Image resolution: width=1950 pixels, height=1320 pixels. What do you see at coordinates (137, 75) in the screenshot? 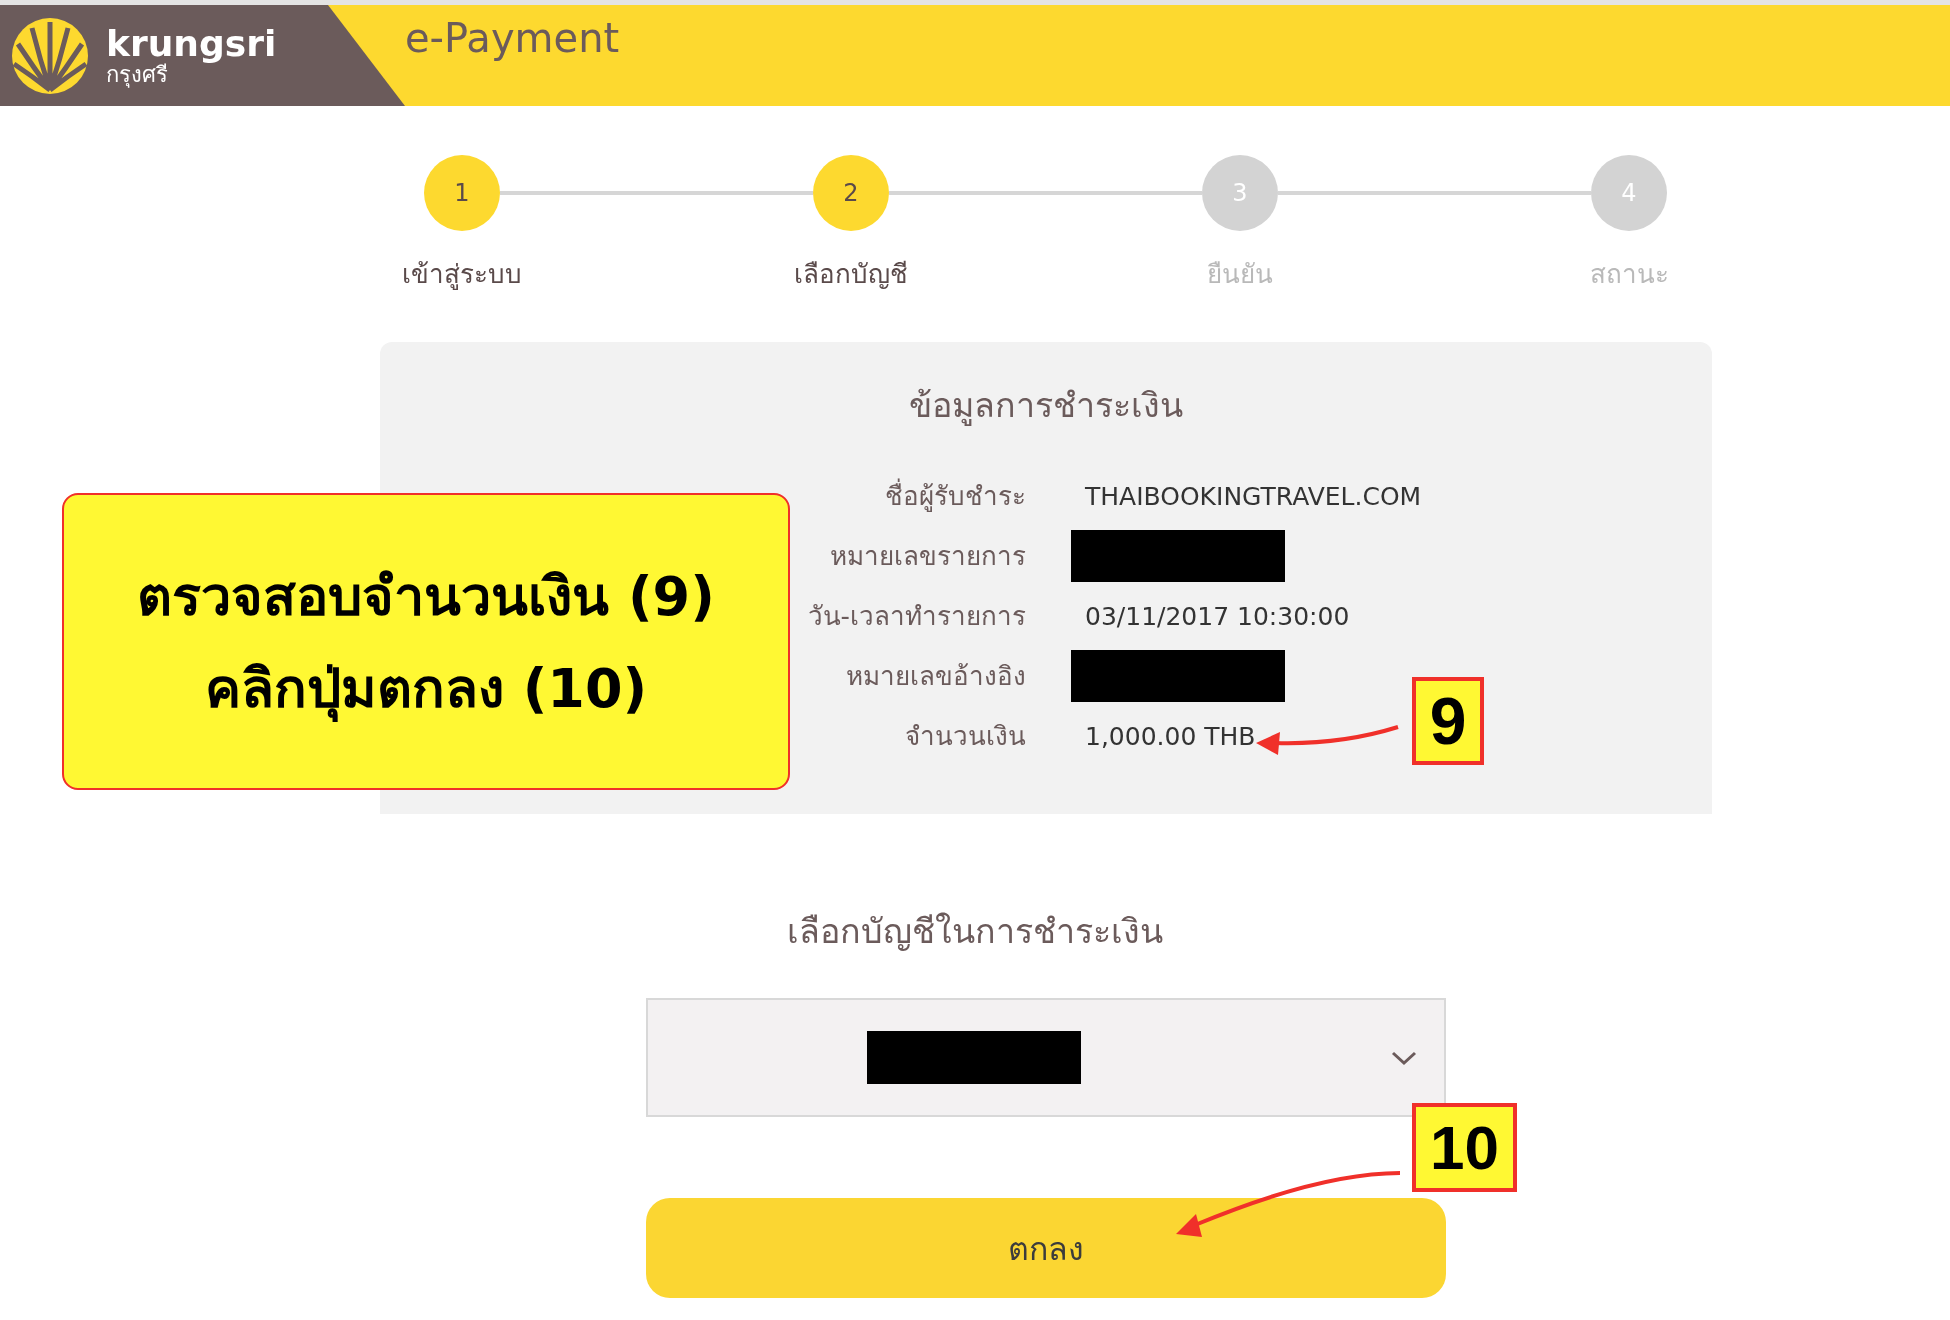
I see `brand-subtitle: กรุงศรี` at bounding box center [137, 75].